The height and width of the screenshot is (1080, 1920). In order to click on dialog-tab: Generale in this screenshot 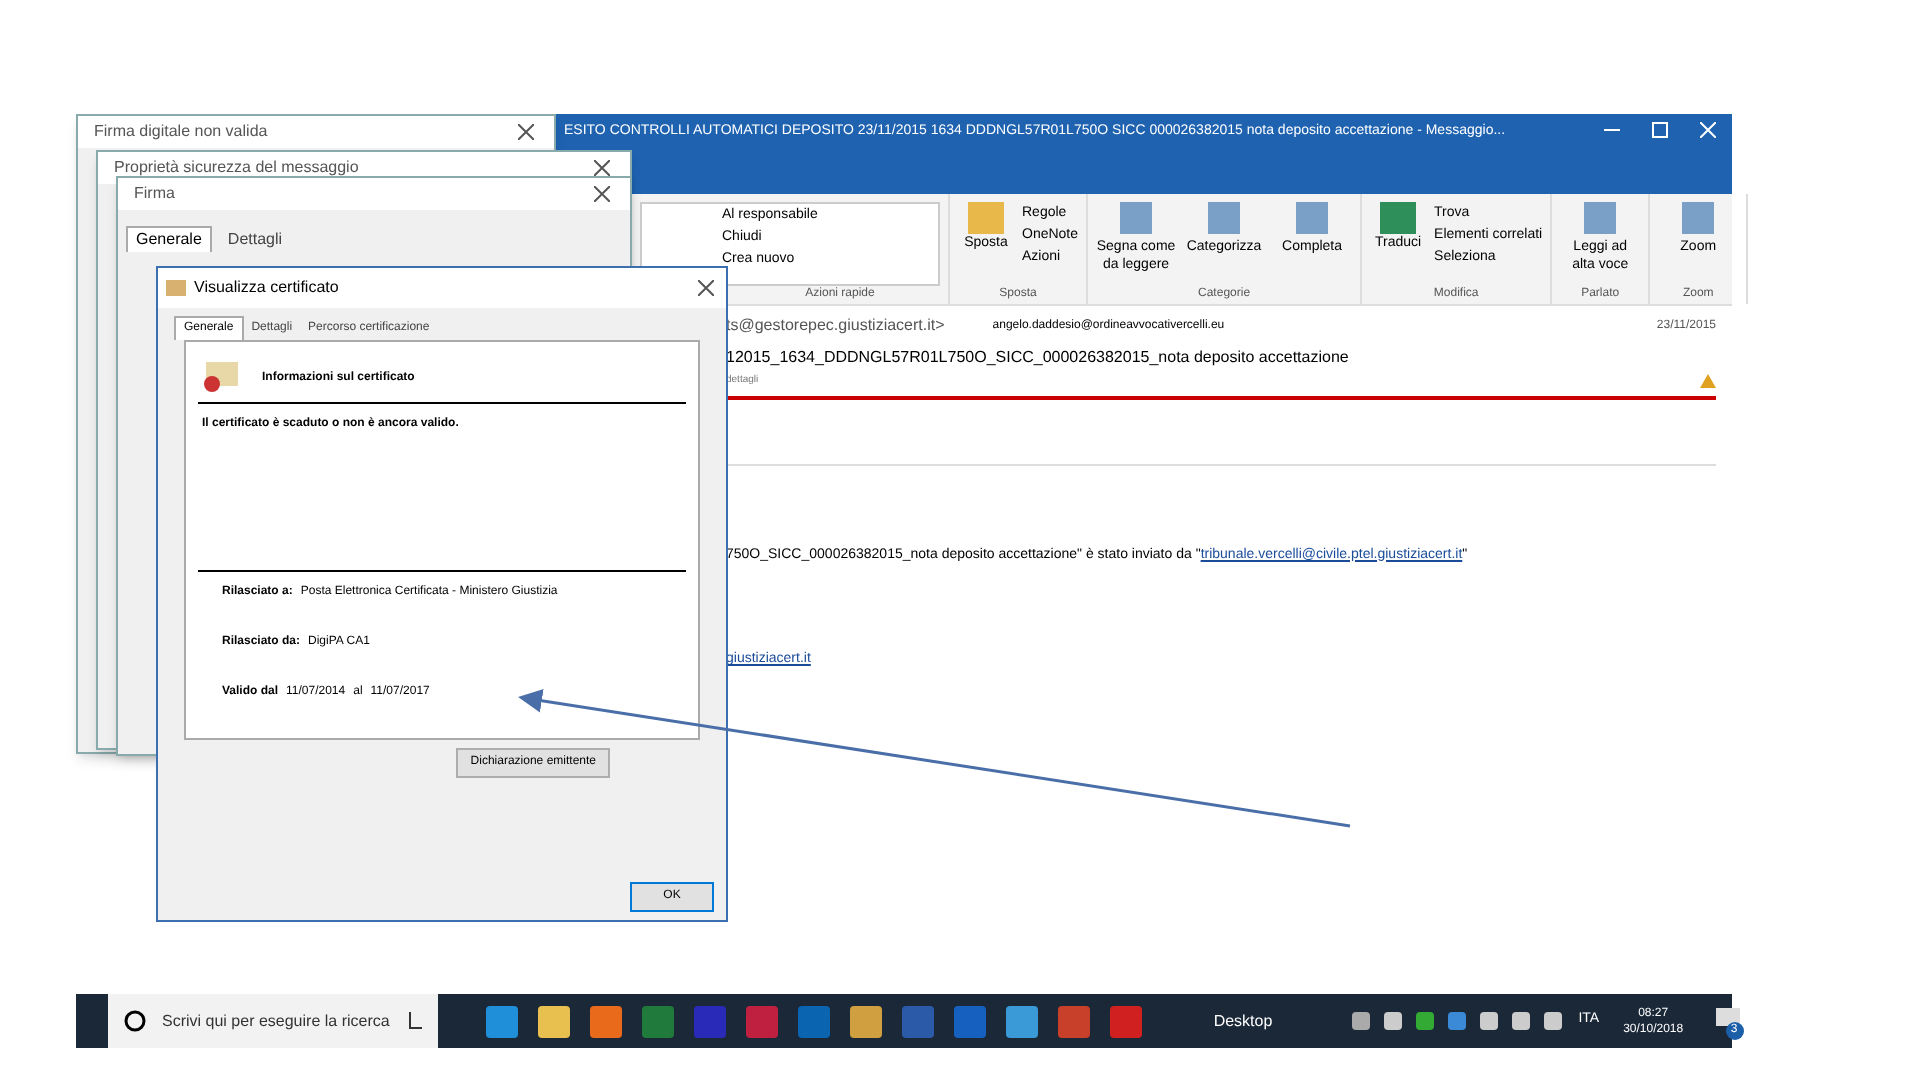, I will do `click(169, 239)`.